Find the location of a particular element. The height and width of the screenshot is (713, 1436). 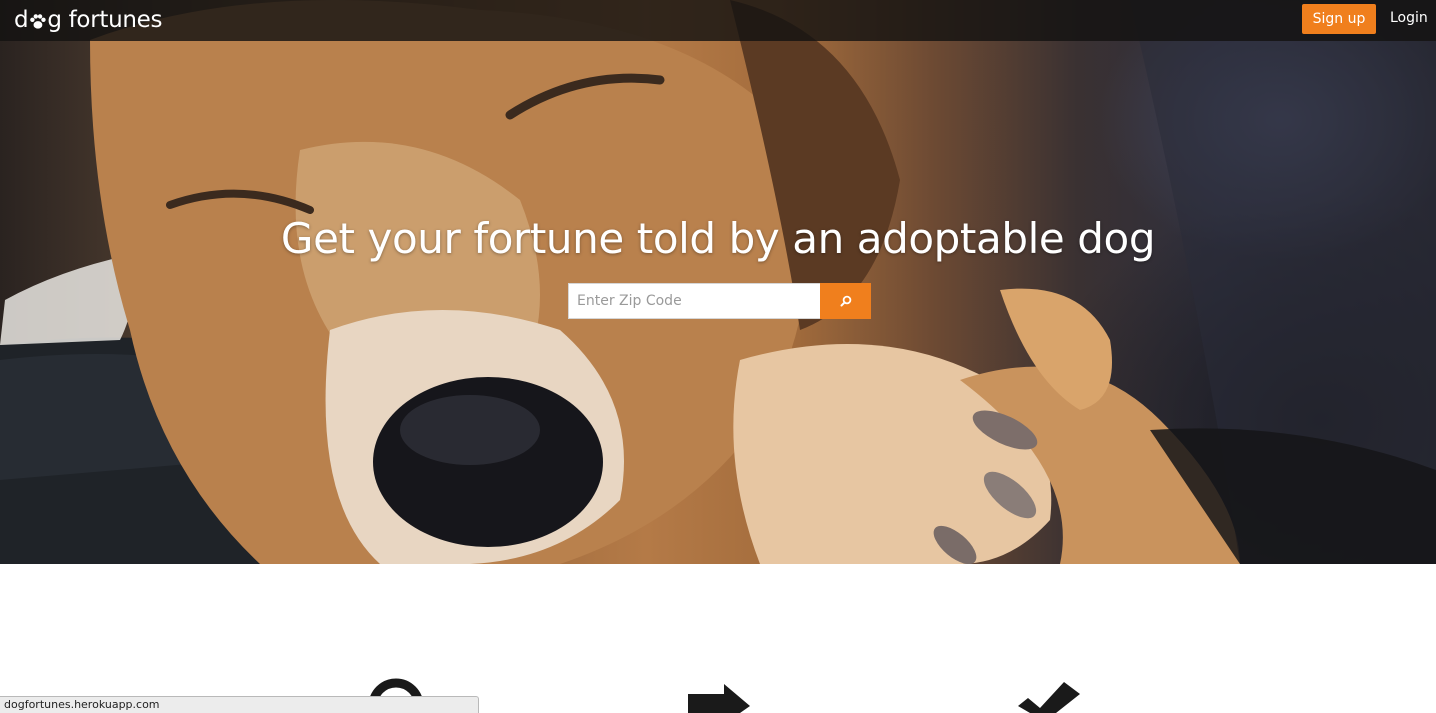

search-icon is located at coordinates (845, 301).